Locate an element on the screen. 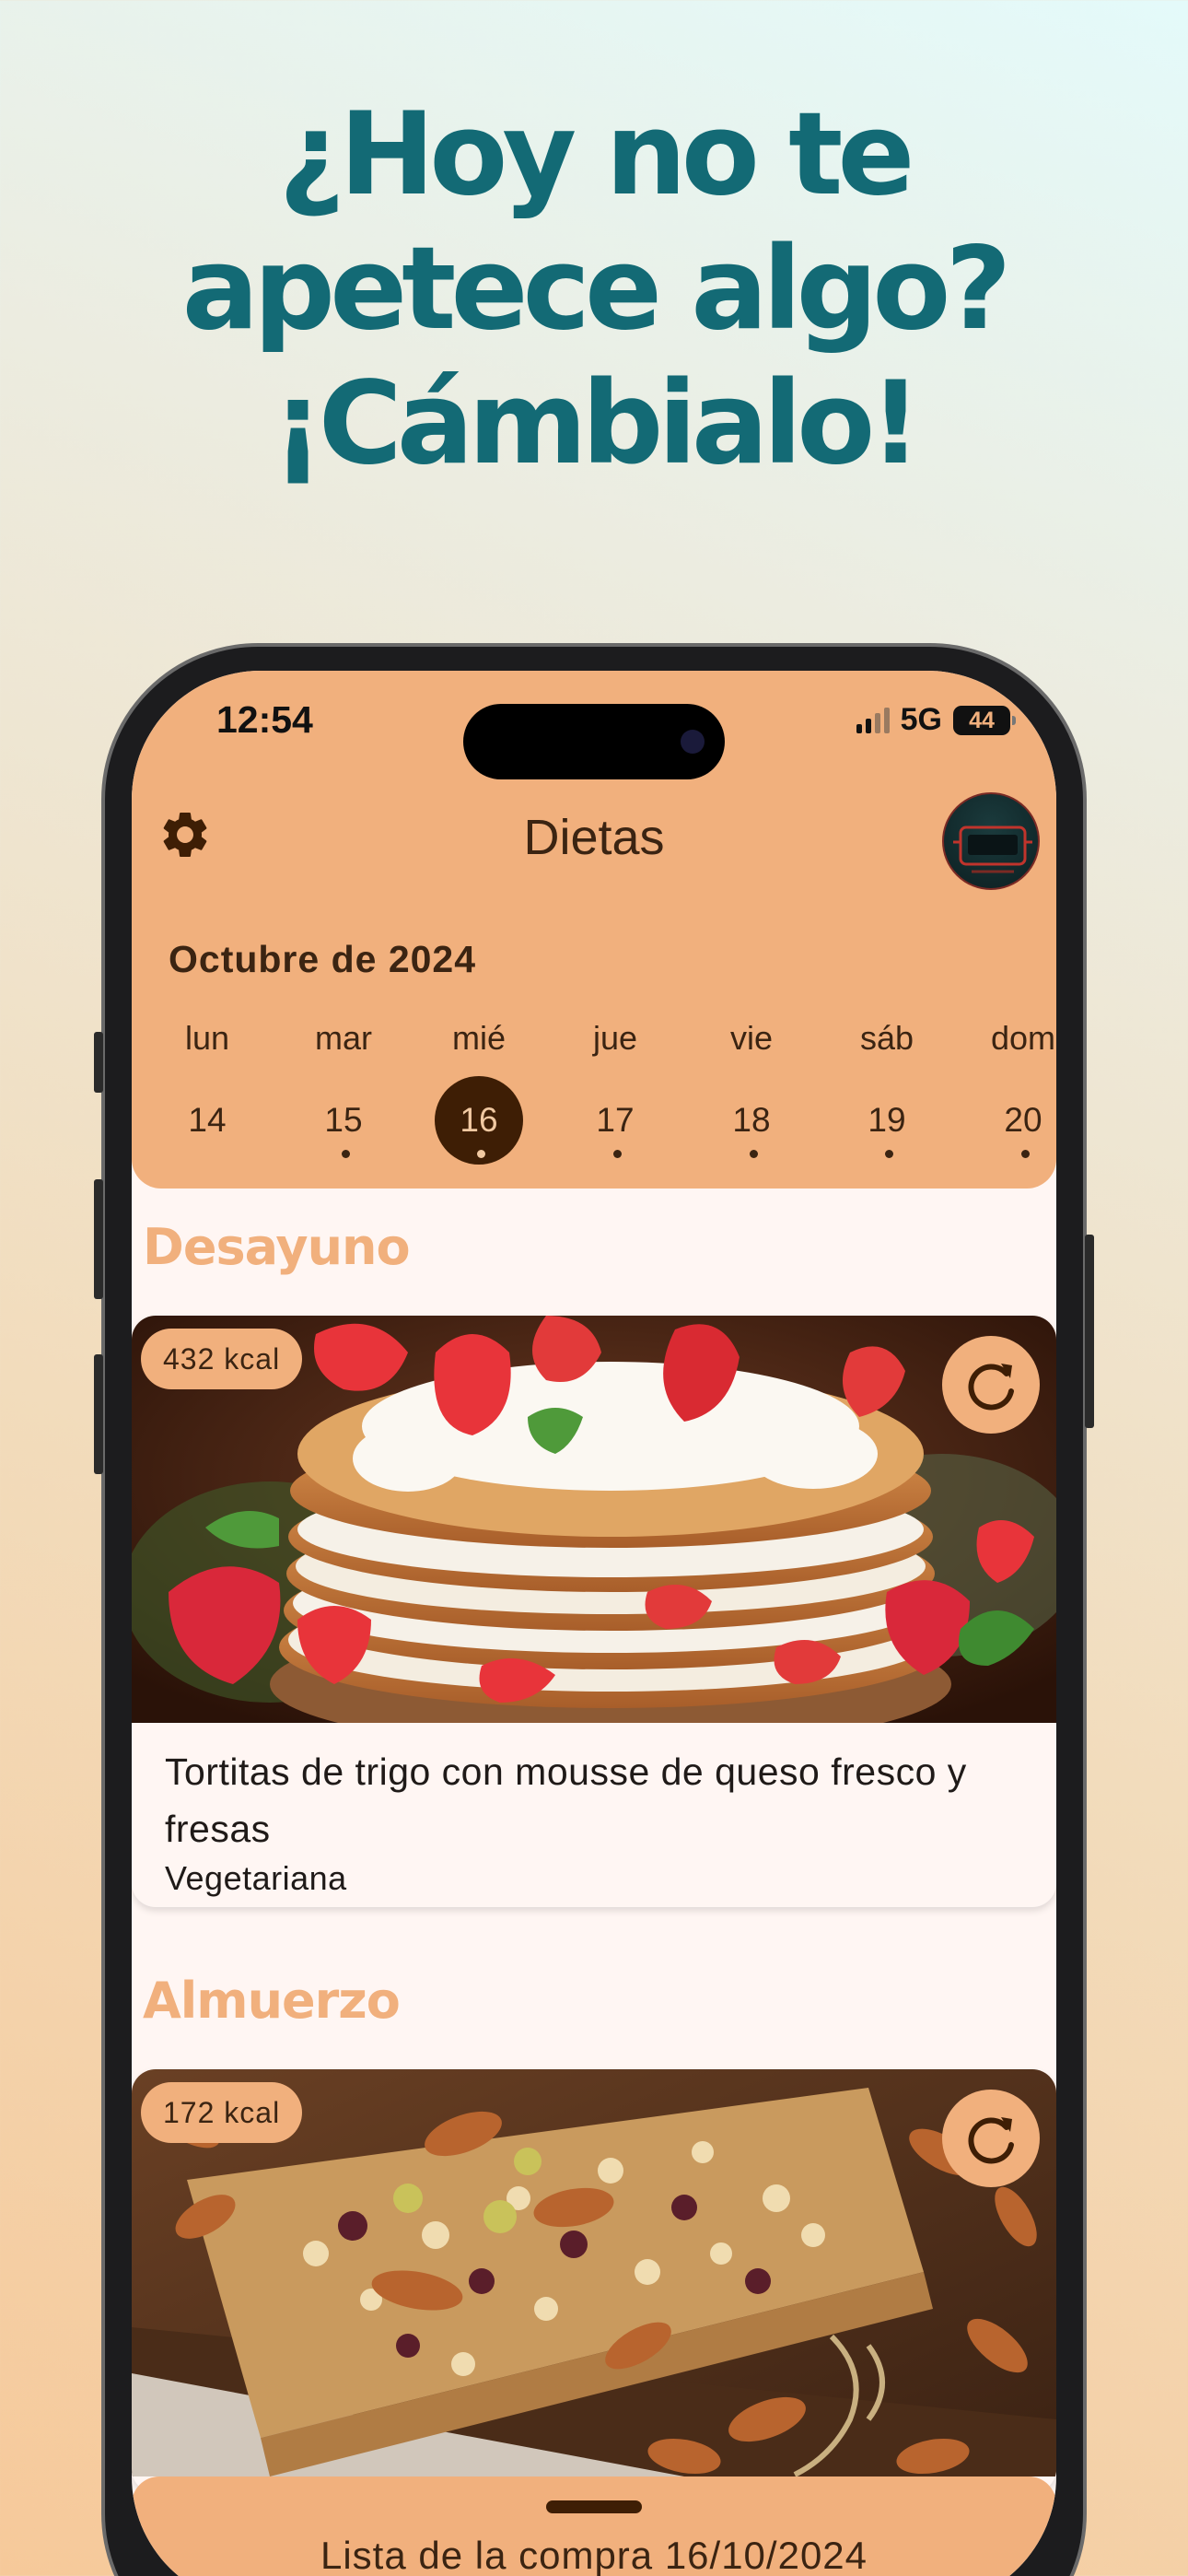 This screenshot has width=1188, height=2576. weekday-label: sáb is located at coordinates (886, 1038).